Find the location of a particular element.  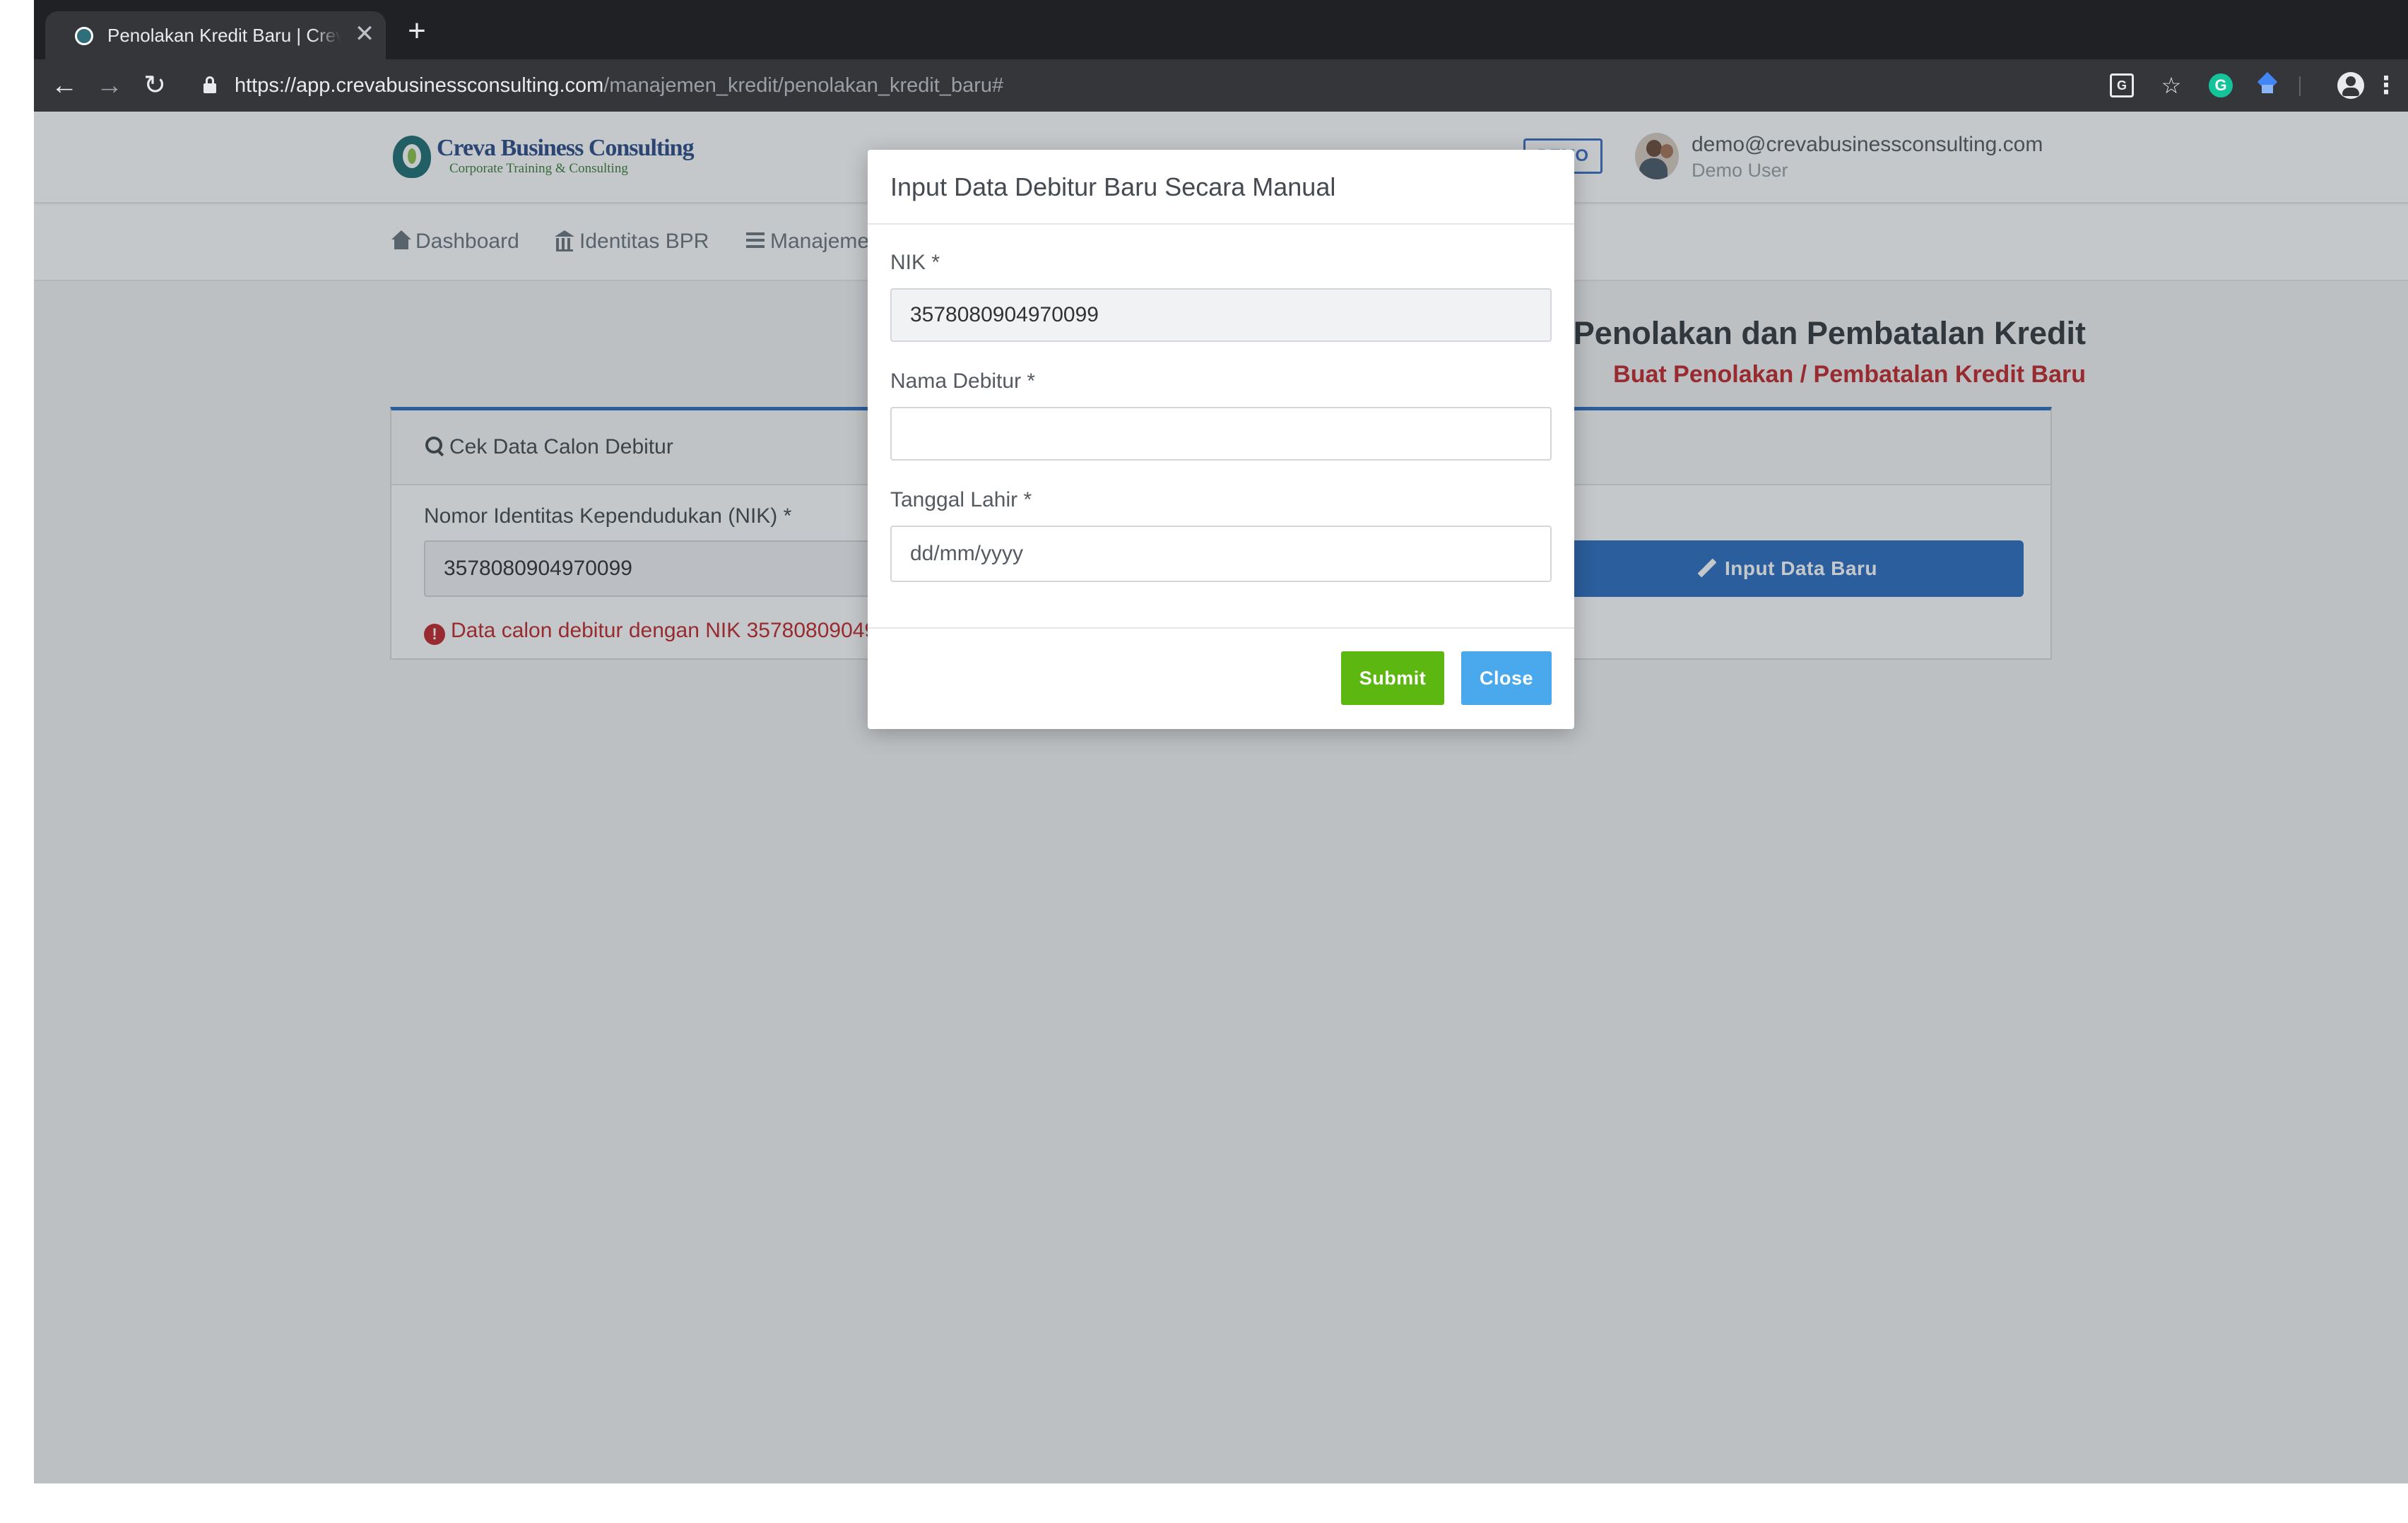

tanggal-lahir-input: dd/mm/yyyy is located at coordinates (1221, 554).